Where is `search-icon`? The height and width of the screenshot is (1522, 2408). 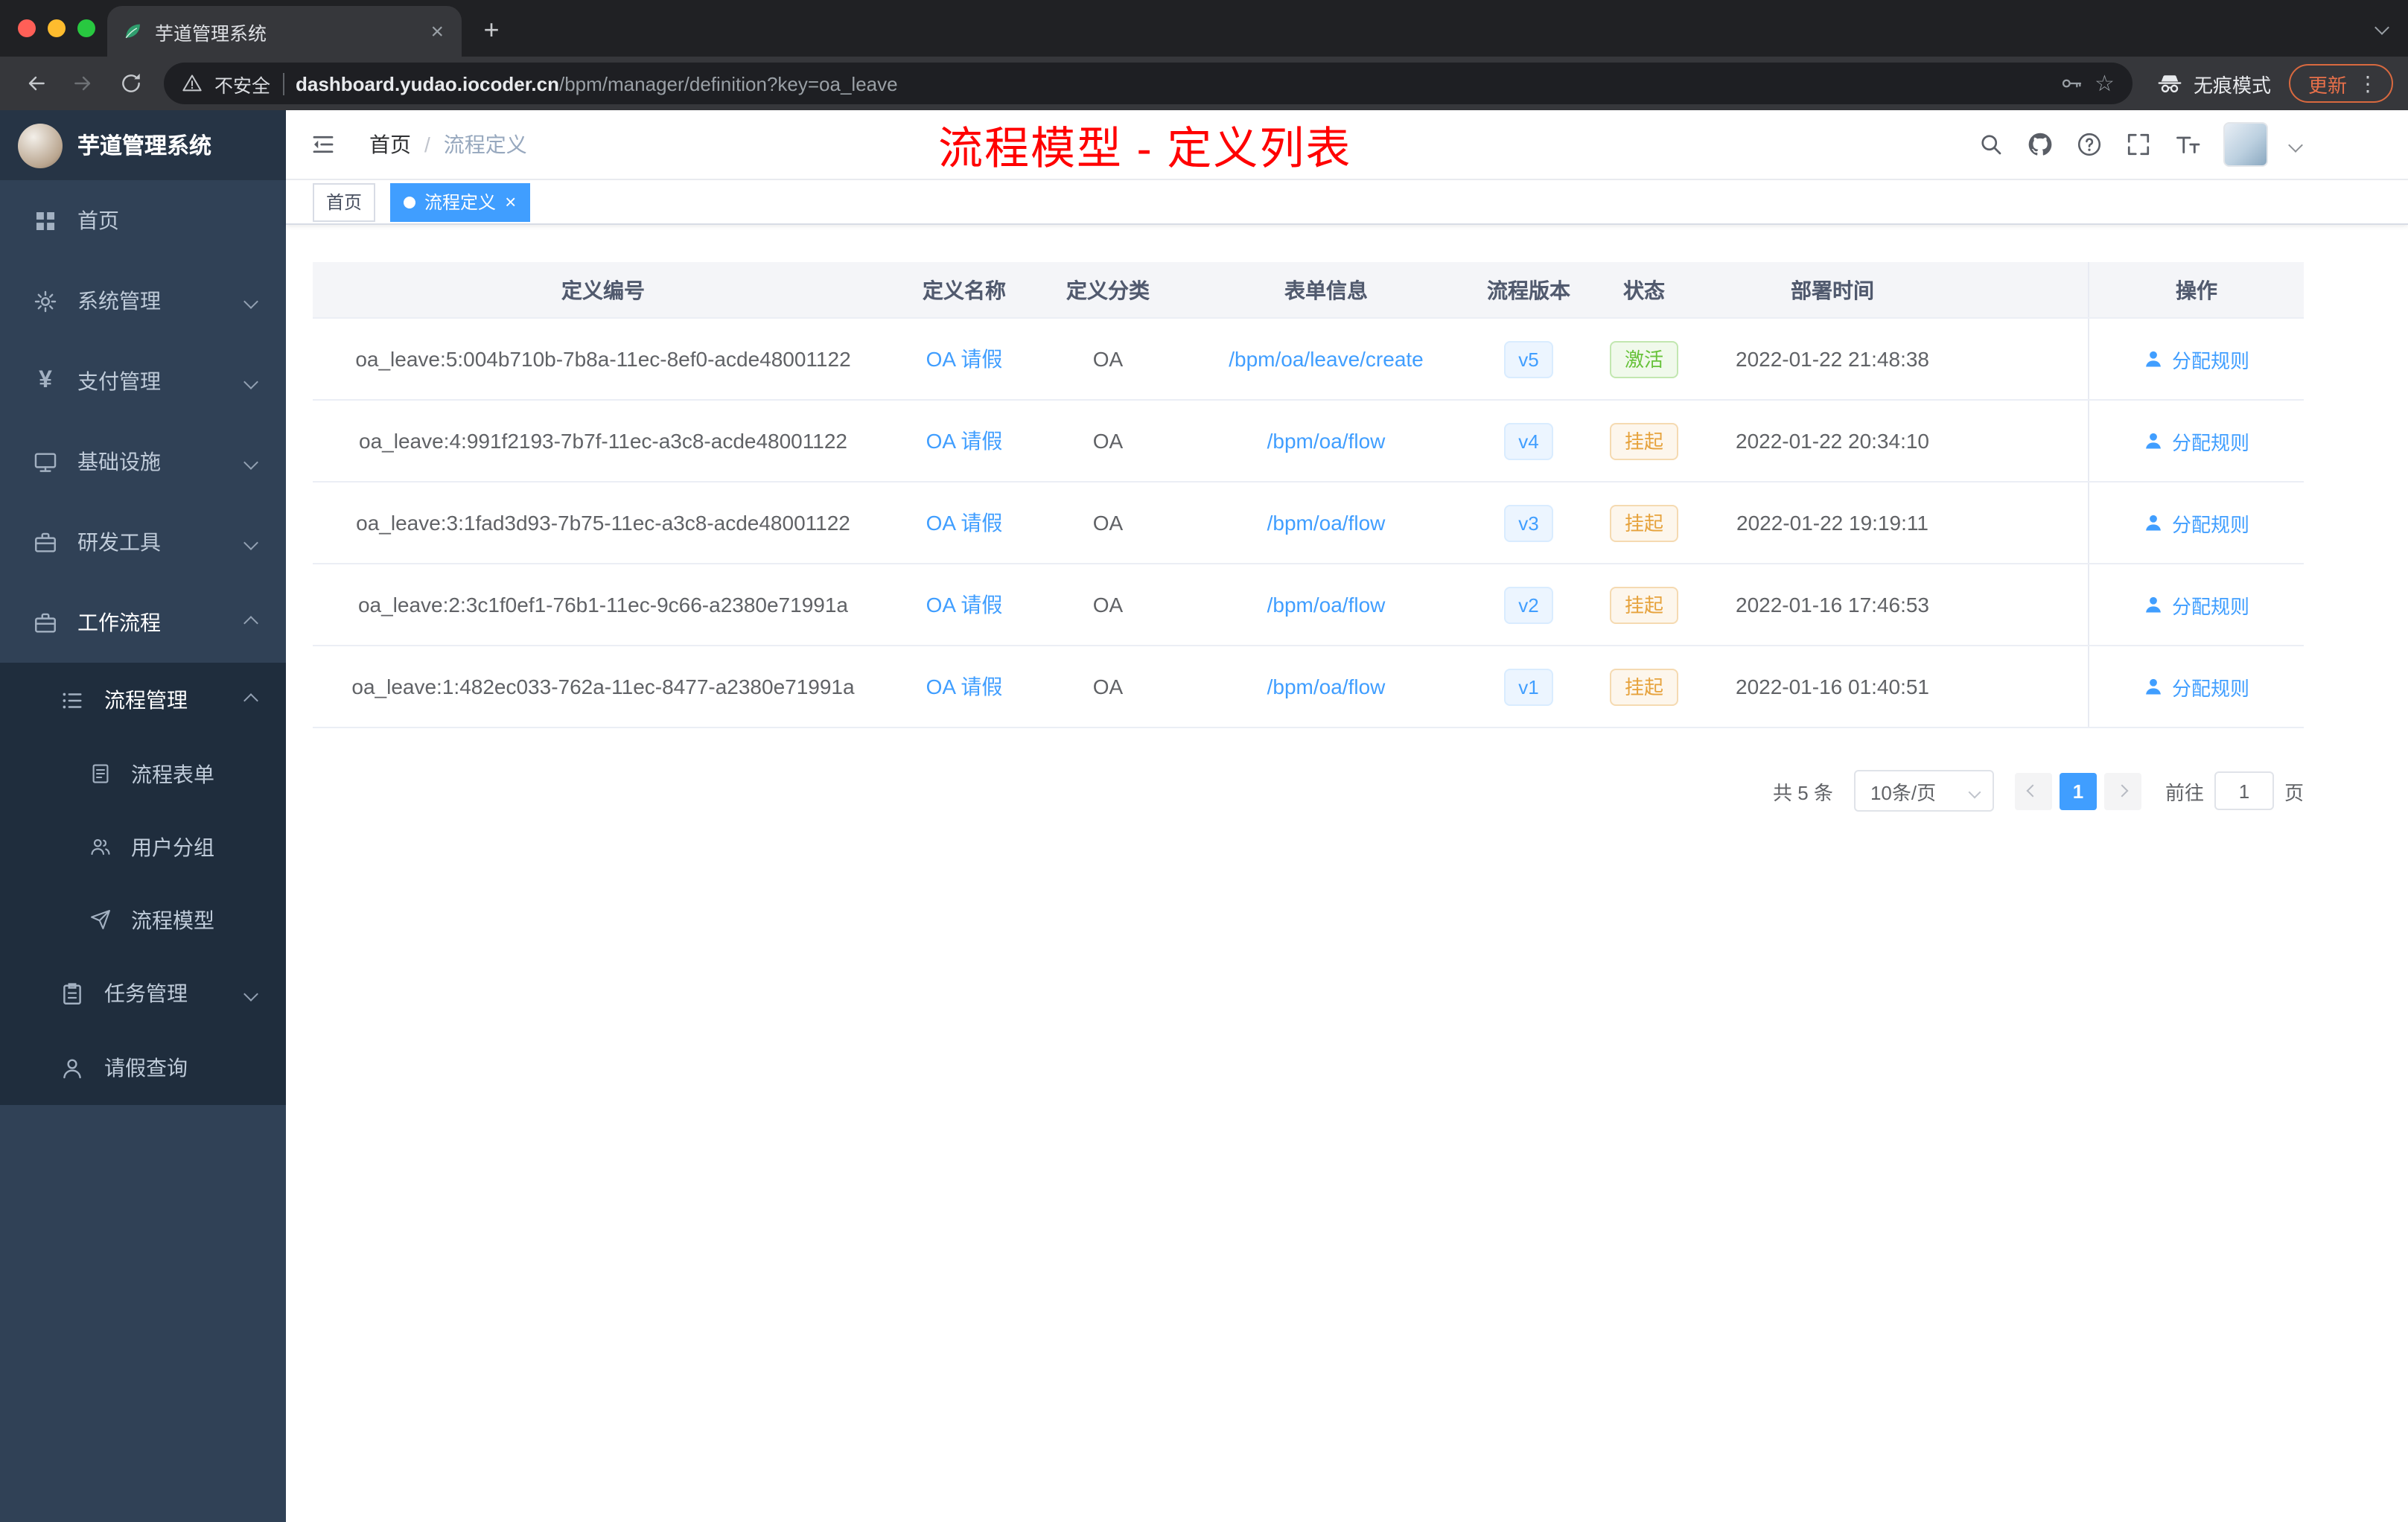 search-icon is located at coordinates (1991, 144).